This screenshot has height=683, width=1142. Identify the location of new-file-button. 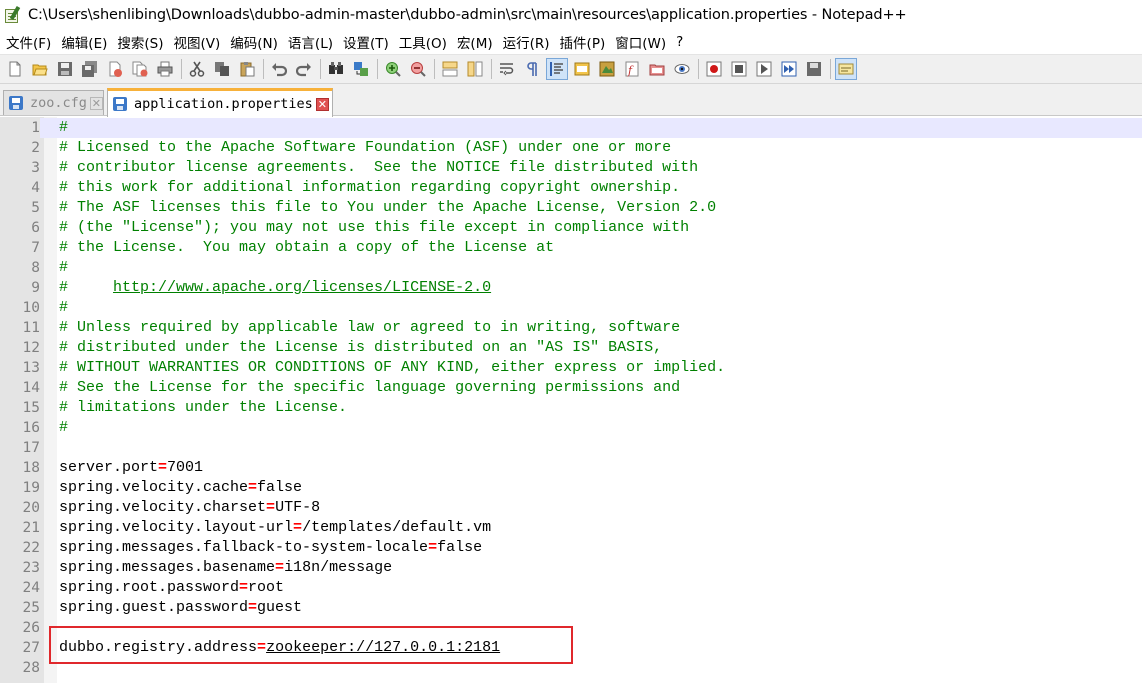
(15, 69).